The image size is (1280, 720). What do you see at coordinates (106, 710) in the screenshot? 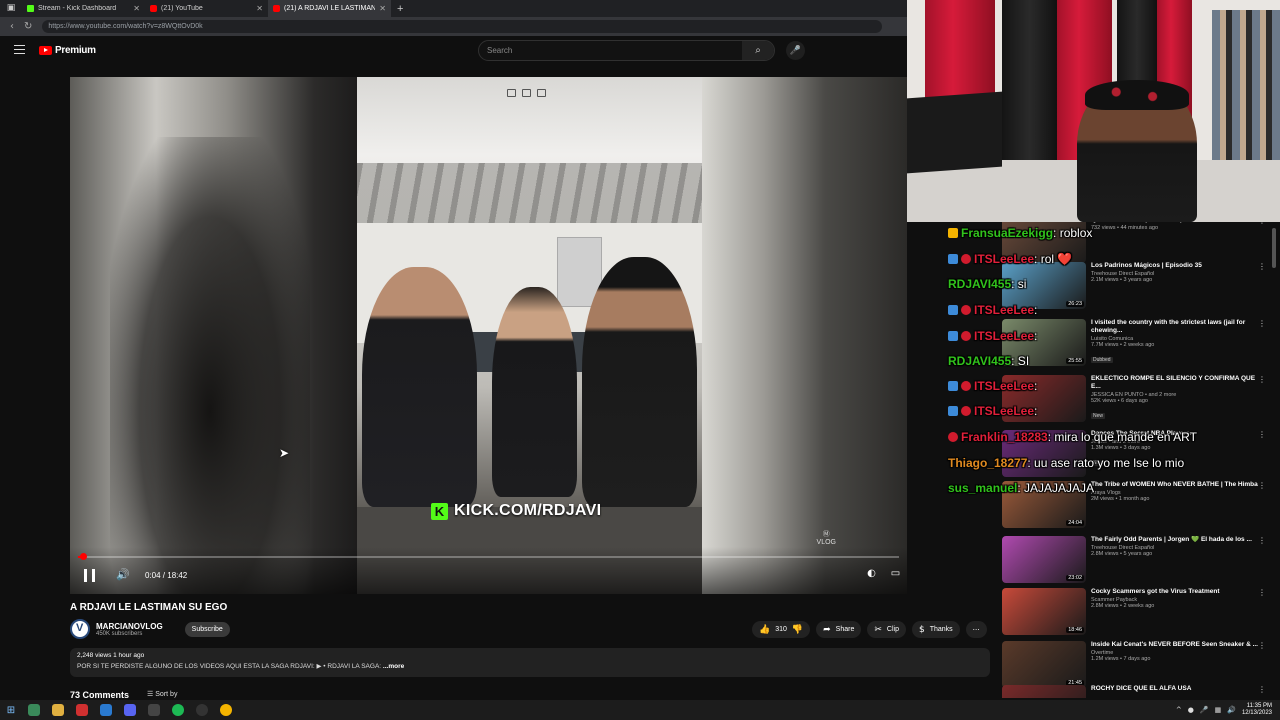
I see `edge-icon` at bounding box center [106, 710].